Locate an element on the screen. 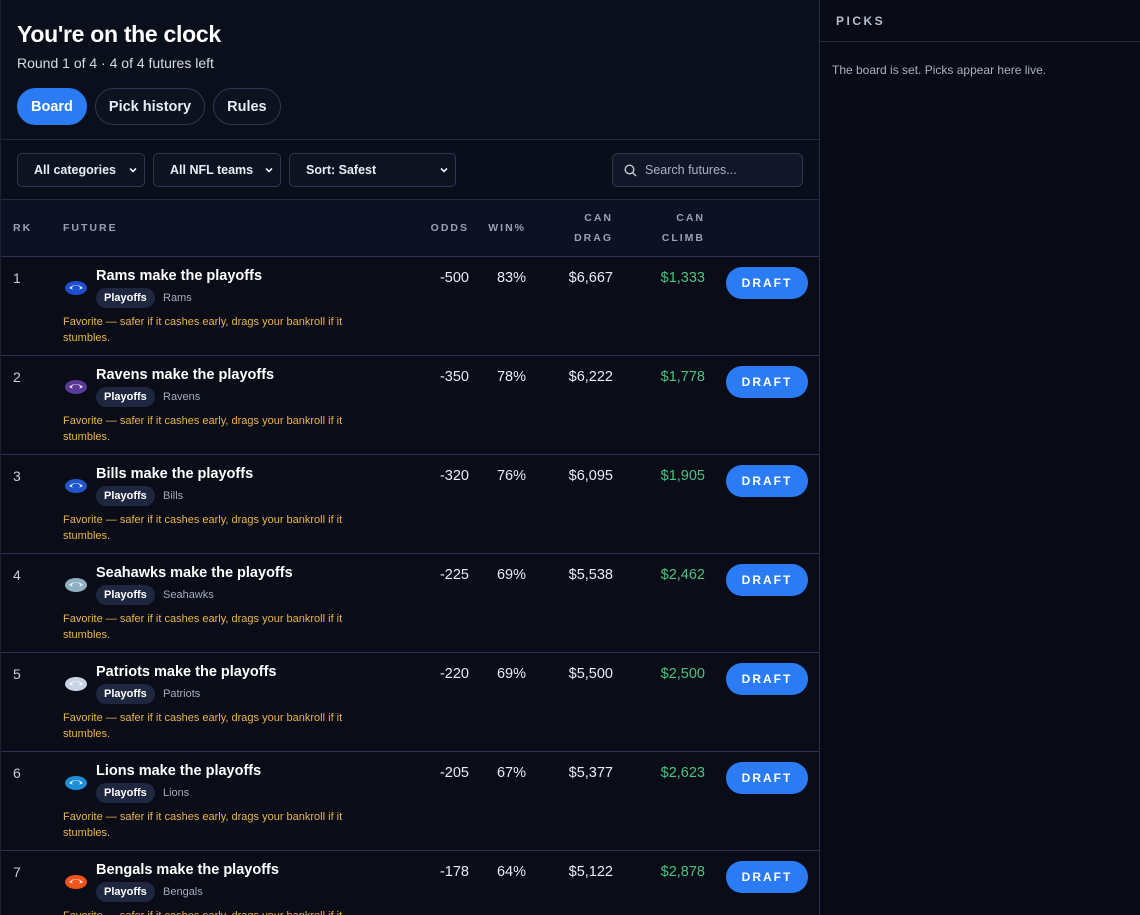 Image resolution: width=1140 pixels, height=915 pixels. seahawks-logo-icon is located at coordinates (76, 585).